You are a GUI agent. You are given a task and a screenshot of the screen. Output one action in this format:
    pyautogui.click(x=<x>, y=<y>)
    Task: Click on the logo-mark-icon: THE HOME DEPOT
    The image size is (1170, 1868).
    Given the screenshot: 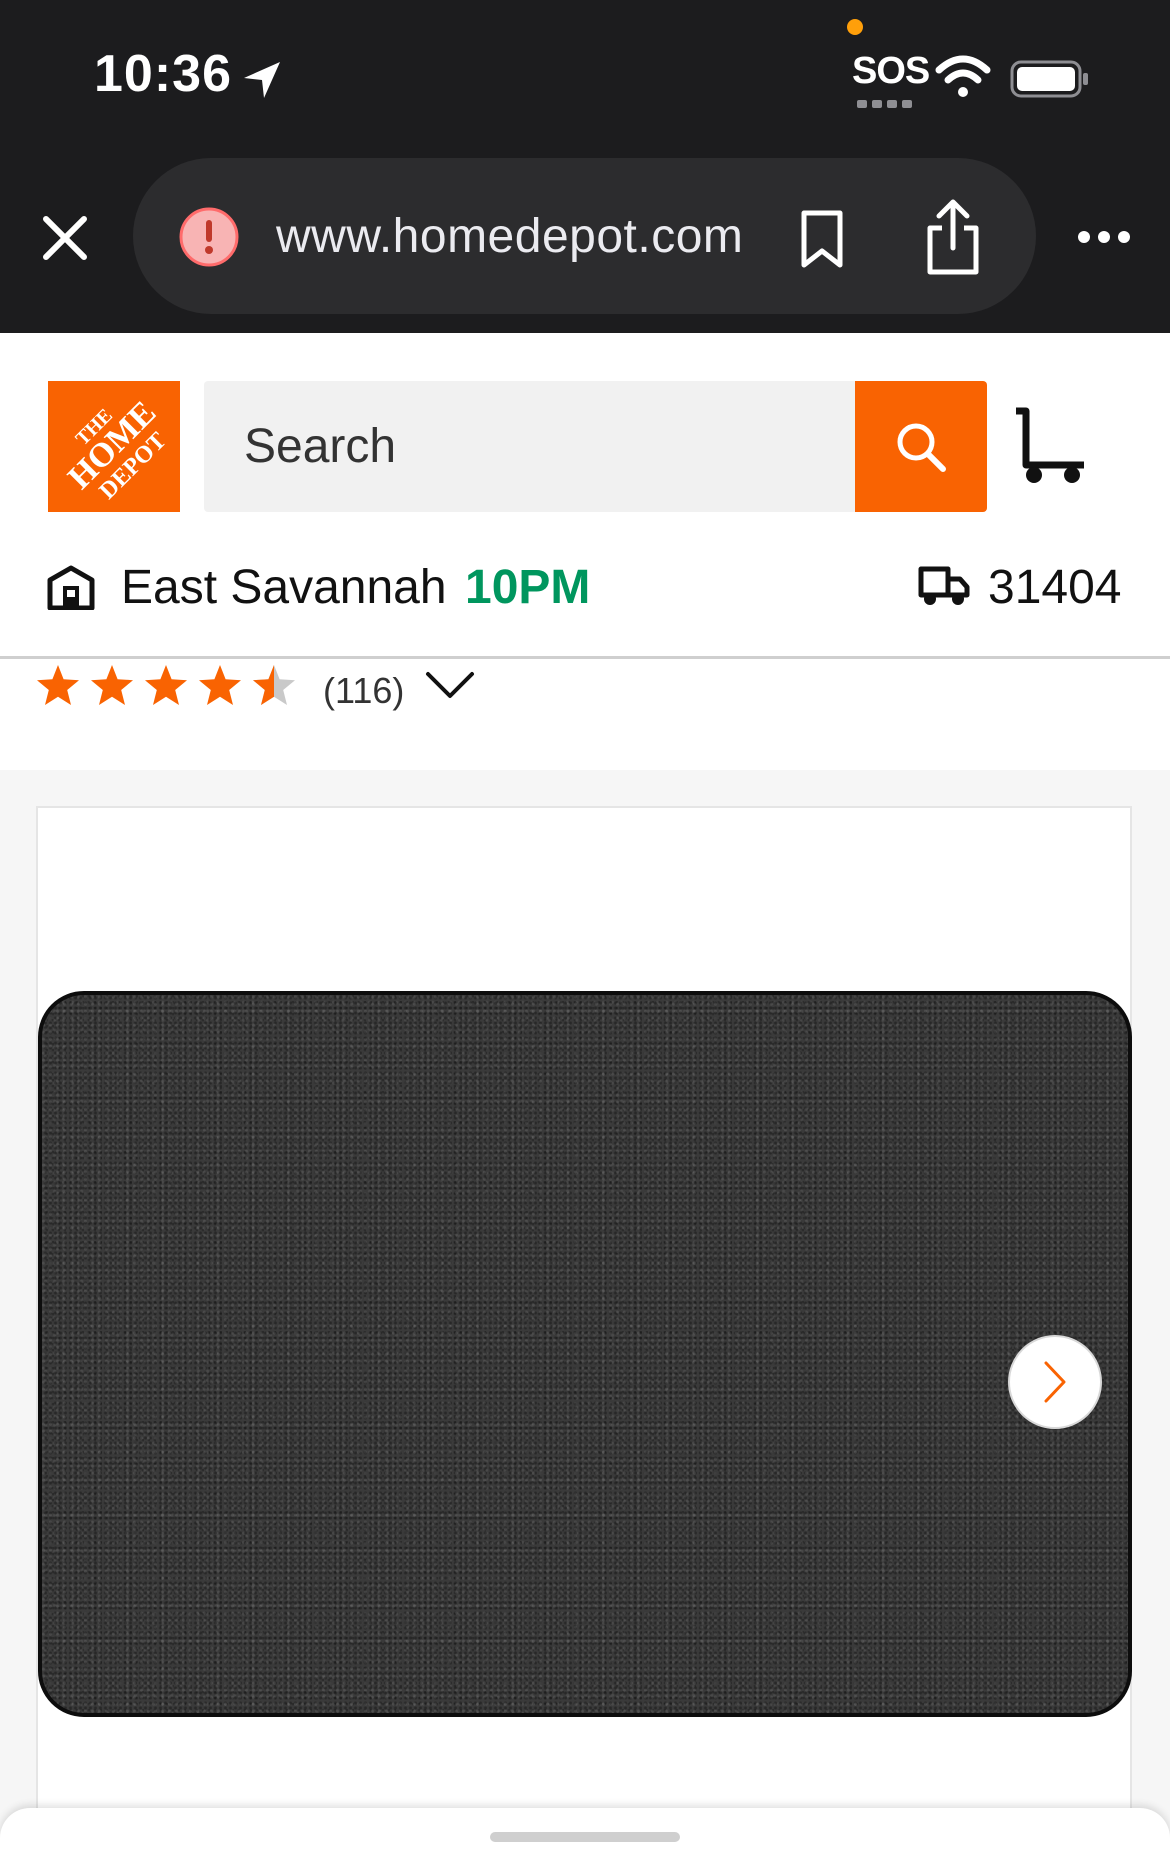 What is the action you would take?
    pyautogui.click(x=114, y=446)
    